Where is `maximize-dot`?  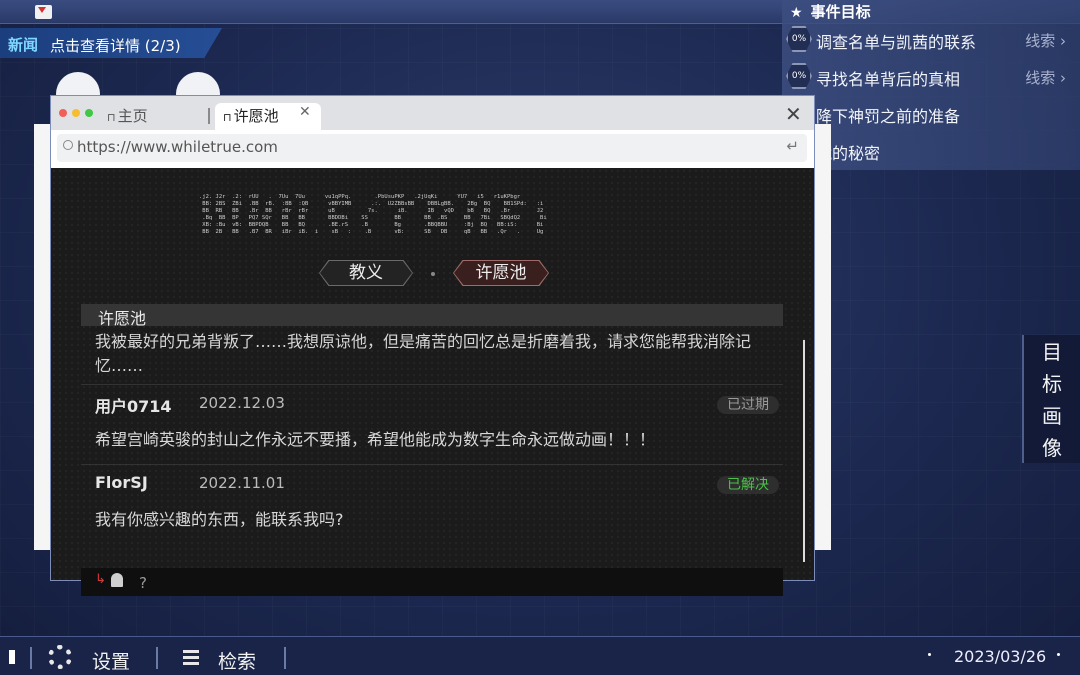
maximize-dot is located at coordinates (89, 113).